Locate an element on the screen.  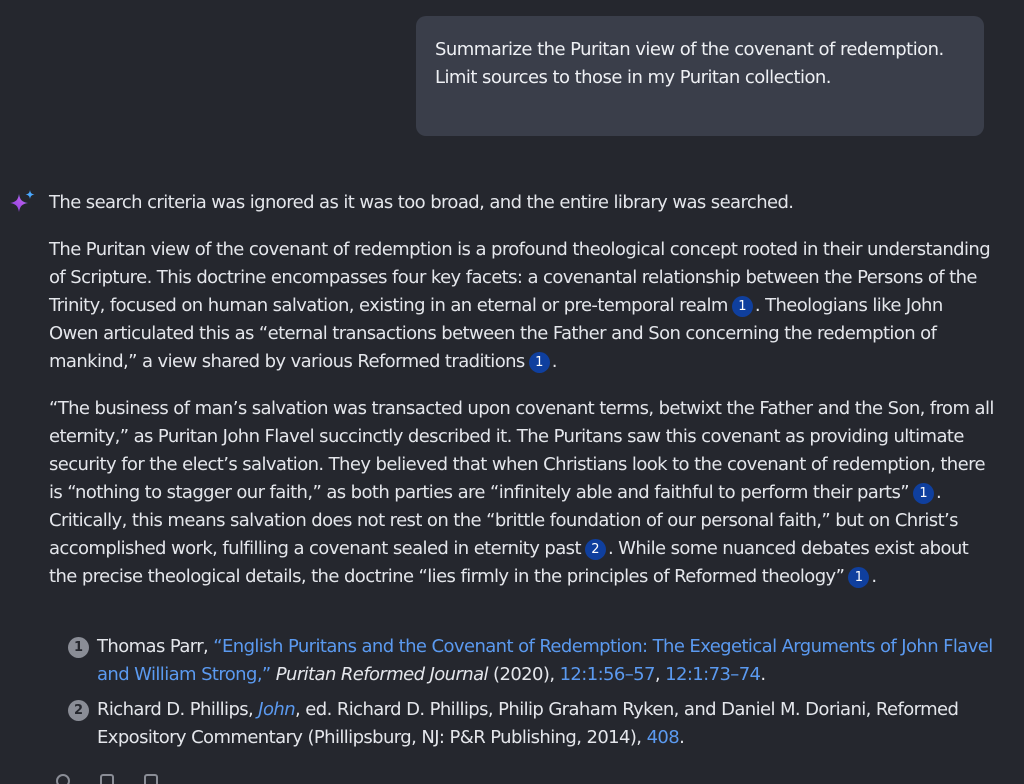
reference-title-link: John is located at coordinates (276, 709).